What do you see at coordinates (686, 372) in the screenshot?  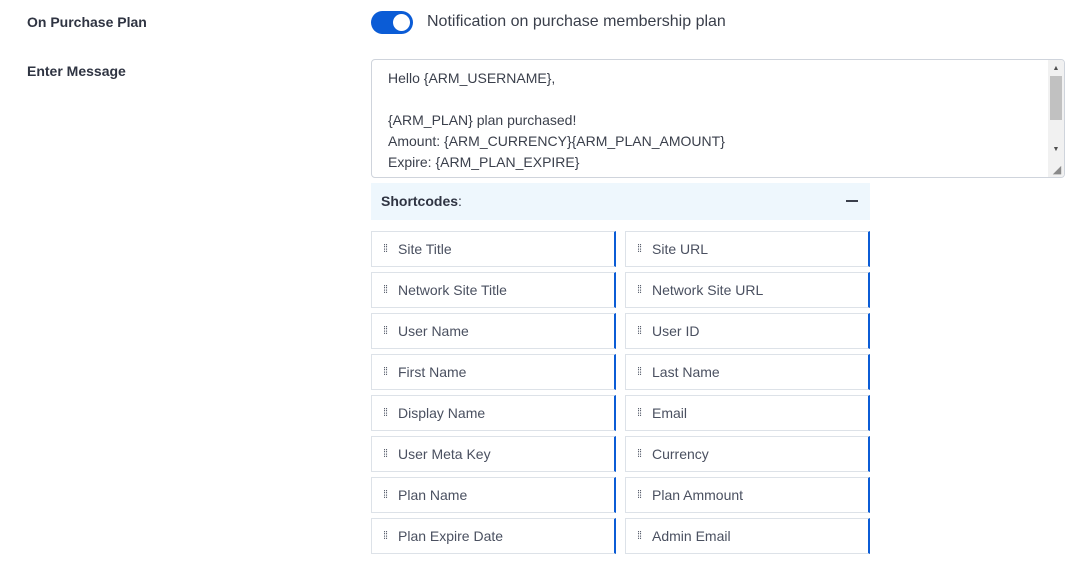 I see `shortcode-label: Last Name` at bounding box center [686, 372].